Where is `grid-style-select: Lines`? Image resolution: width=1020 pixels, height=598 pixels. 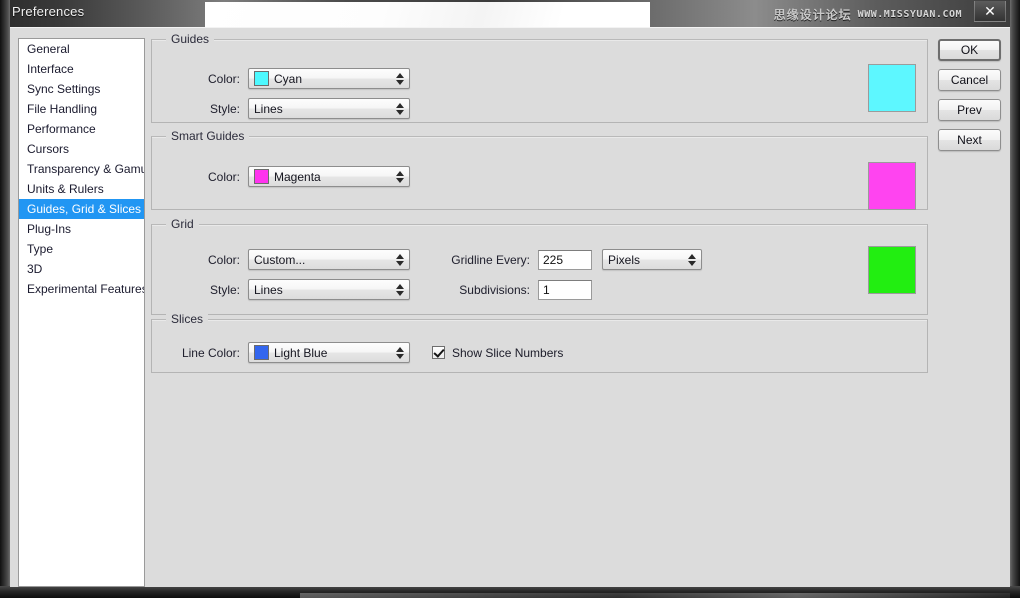 grid-style-select: Lines is located at coordinates (329, 289).